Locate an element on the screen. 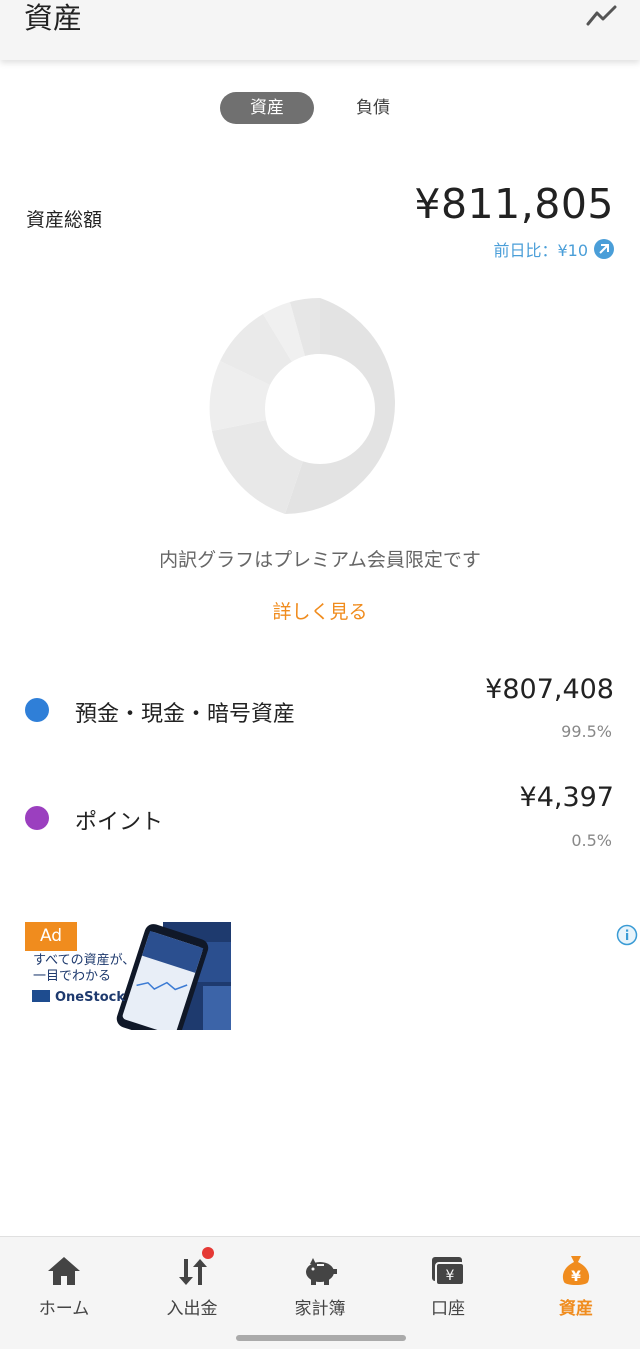  premium-only-note: 内訳グラフはプレミアム会員限定です is located at coordinates (320, 560).